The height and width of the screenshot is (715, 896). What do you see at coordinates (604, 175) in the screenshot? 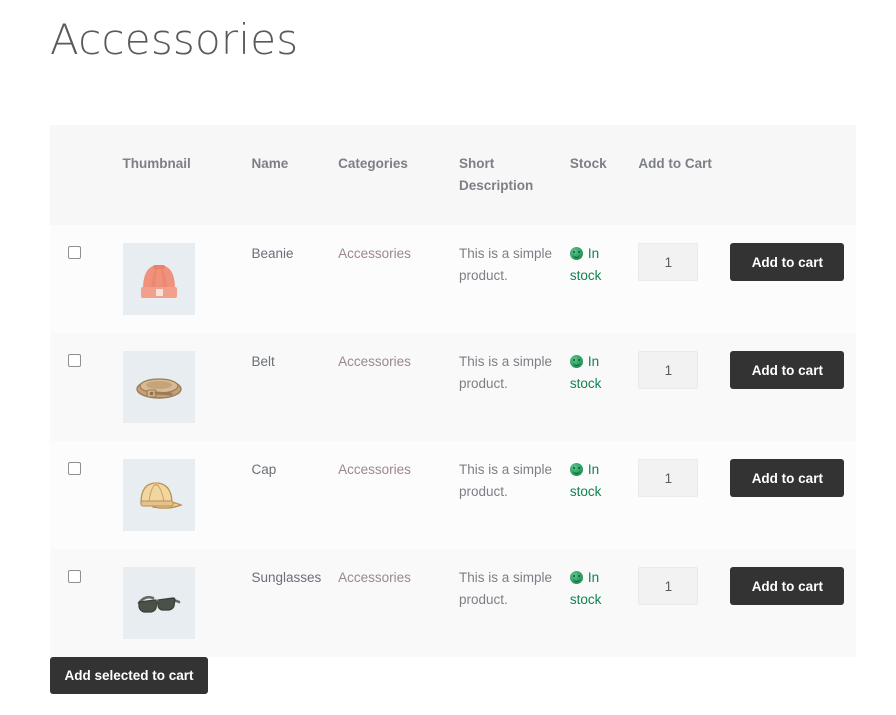
I see `column-header-stock: Stock` at bounding box center [604, 175].